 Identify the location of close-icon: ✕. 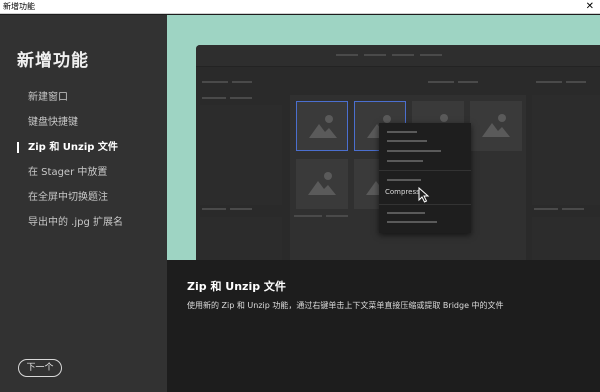
(590, 6).